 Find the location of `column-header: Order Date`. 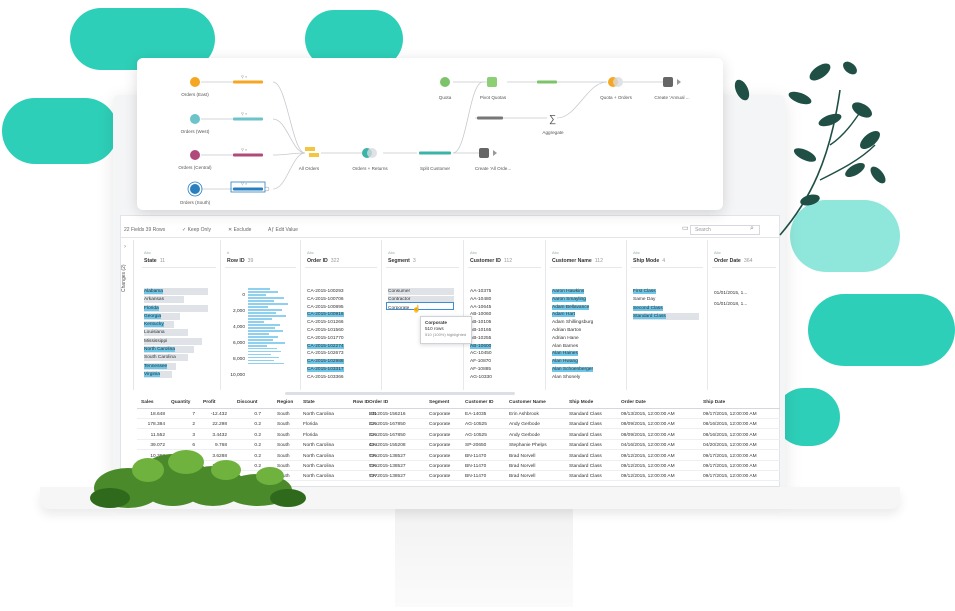

column-header: Order Date is located at coordinates (633, 402).